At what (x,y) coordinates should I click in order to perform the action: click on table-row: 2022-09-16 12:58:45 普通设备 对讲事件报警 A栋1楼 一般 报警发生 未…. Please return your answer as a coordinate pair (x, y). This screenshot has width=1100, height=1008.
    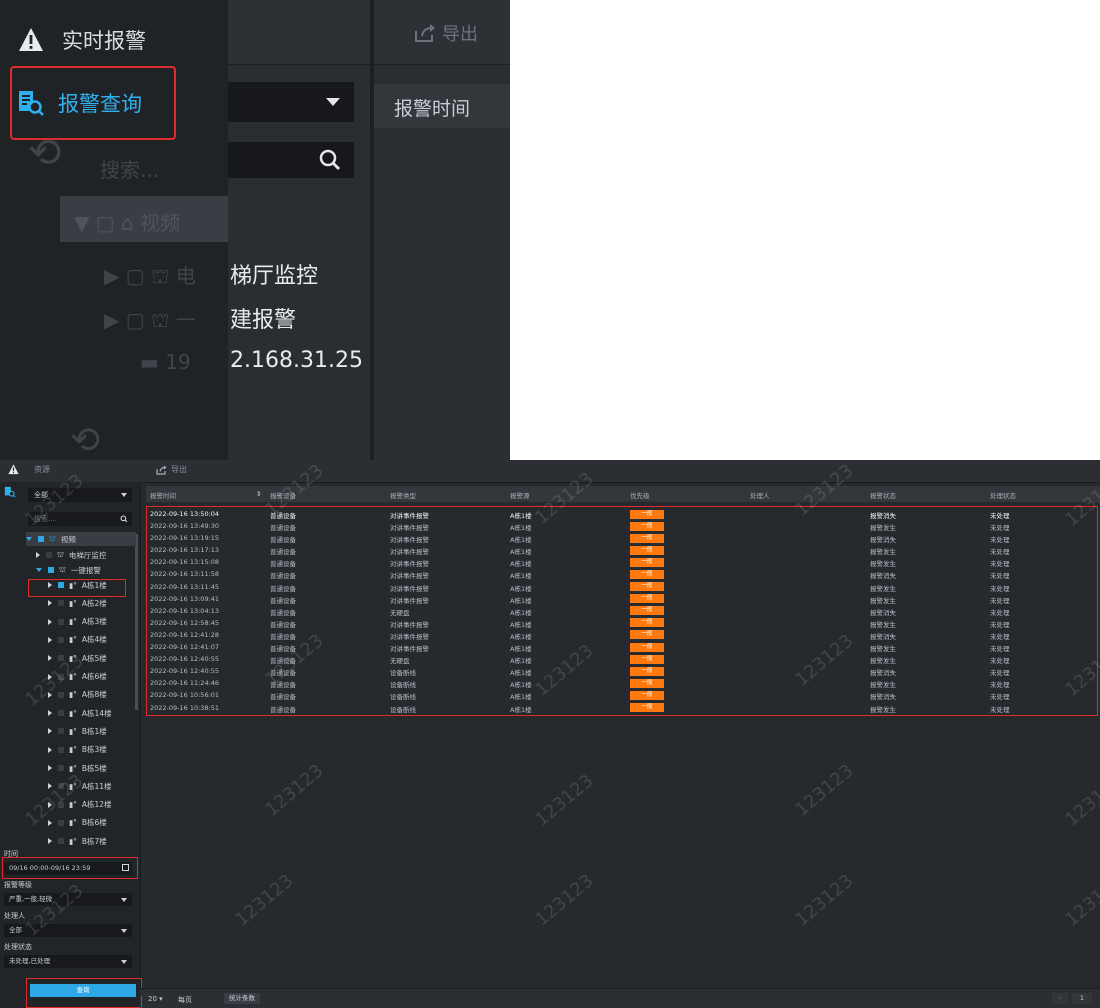
    Looking at the image, I should click on (623, 623).